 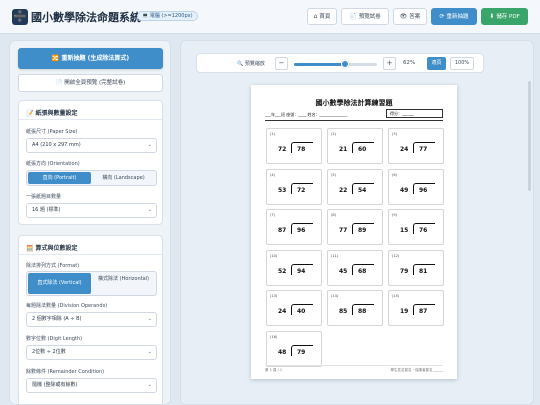 I want to click on divisor: 48, so click(x=282, y=352).